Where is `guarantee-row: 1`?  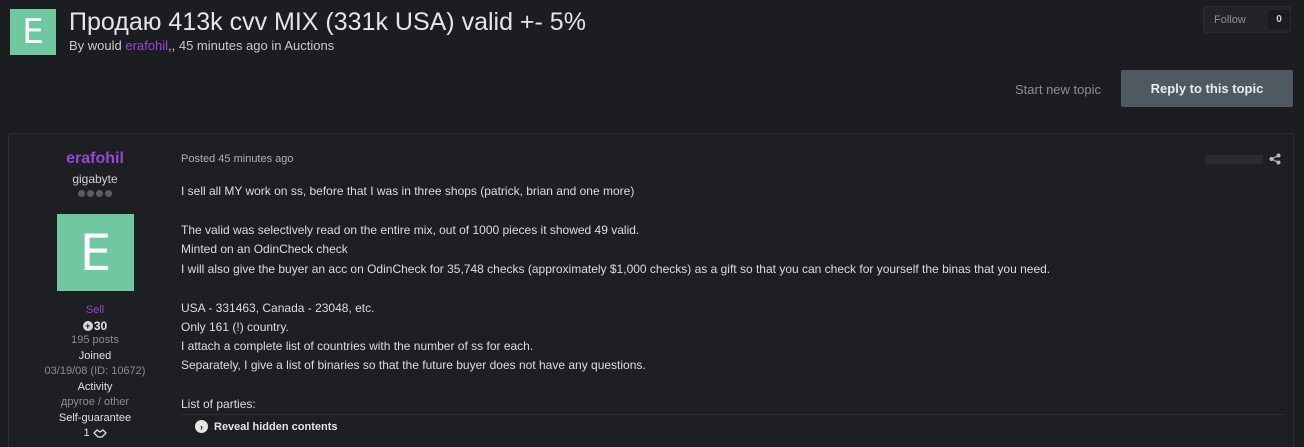
guarantee-row: 1 is located at coordinates (95, 433).